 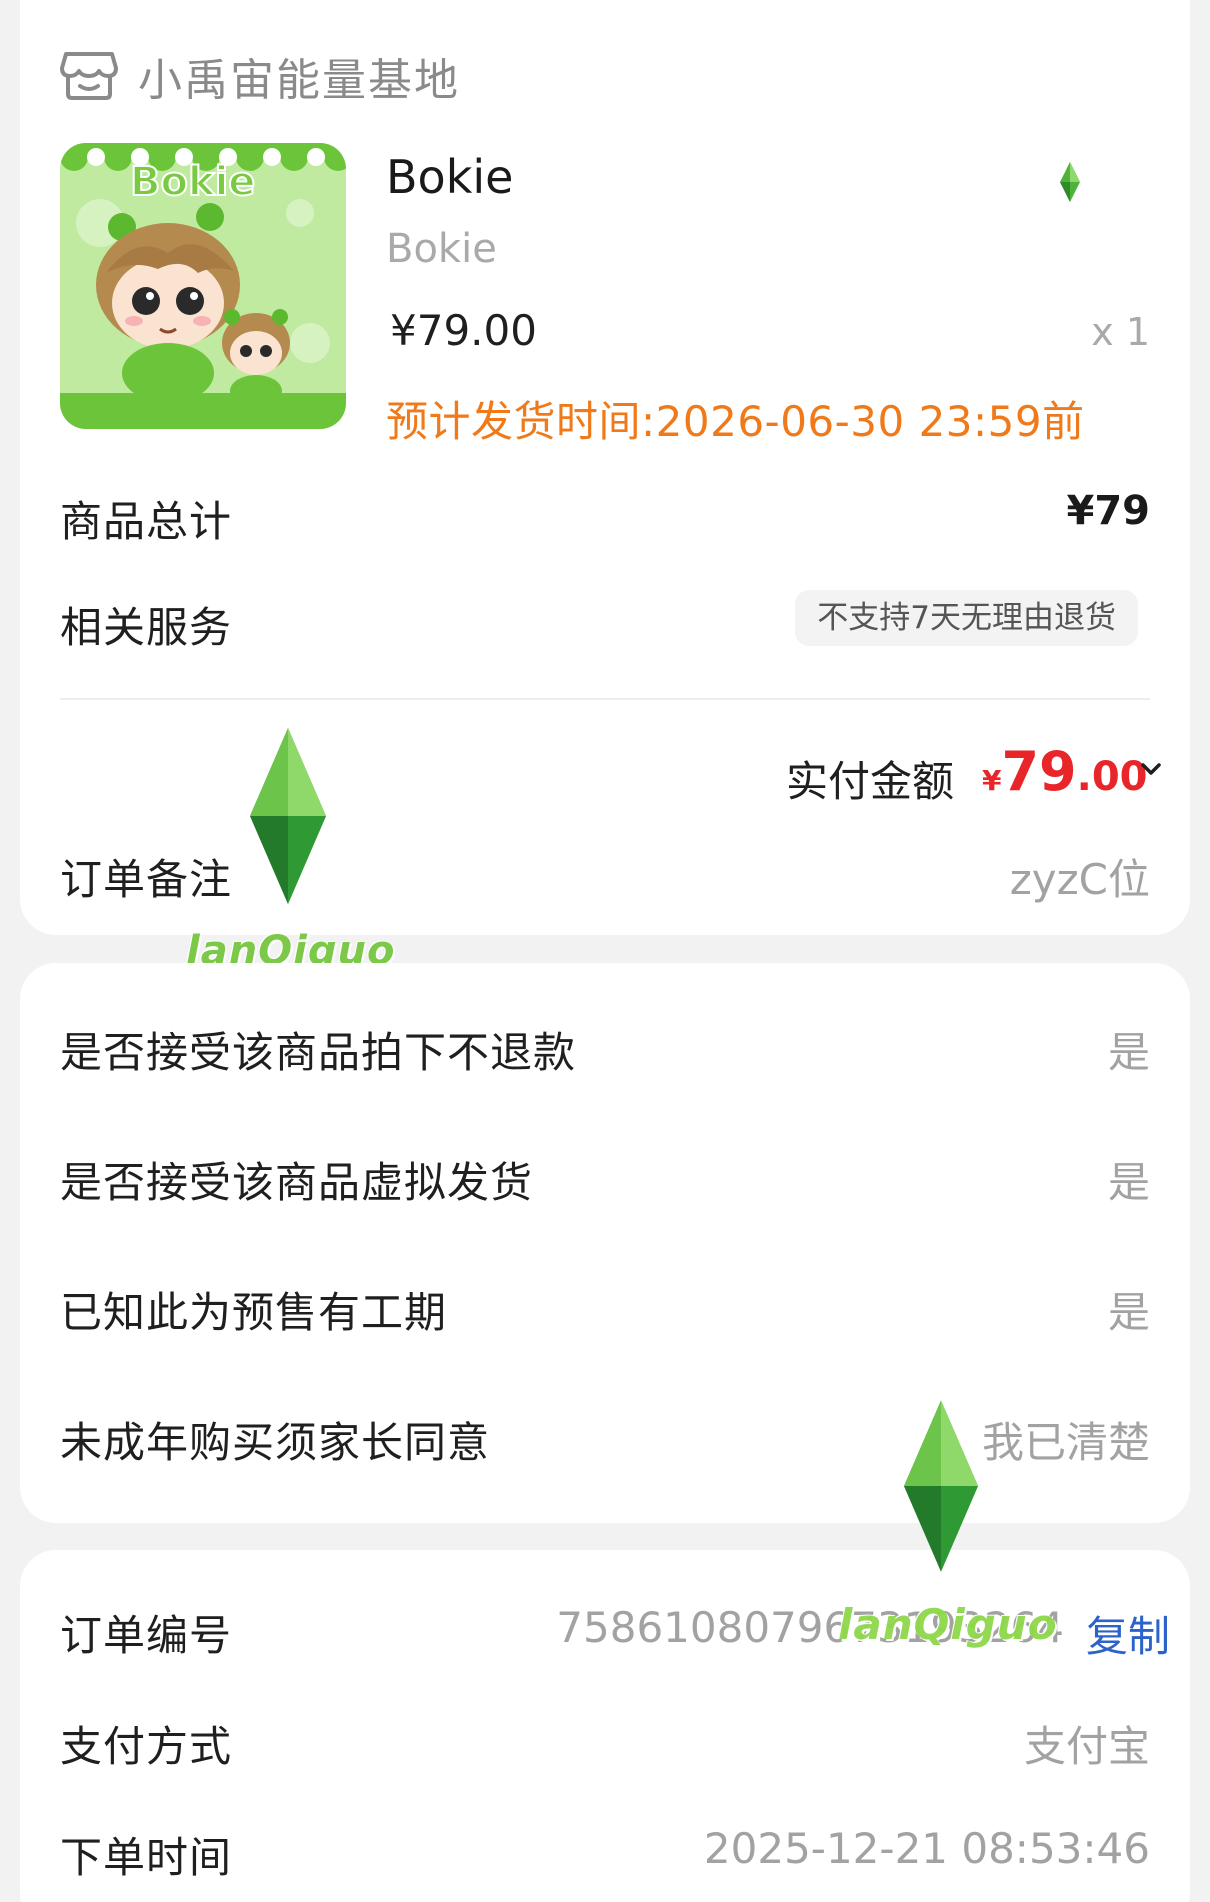 I want to click on confirmation-row: 是否接受该商品虚拟发货 是, so click(x=605, y=1179).